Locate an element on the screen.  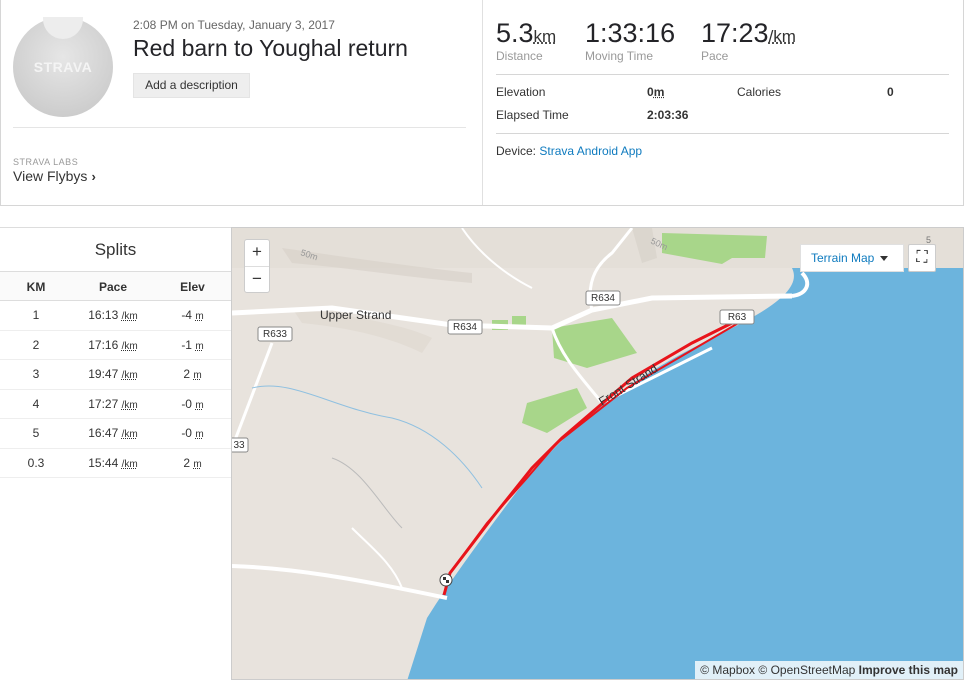
device-link: Strava Android App is located at coordinates (590, 151).